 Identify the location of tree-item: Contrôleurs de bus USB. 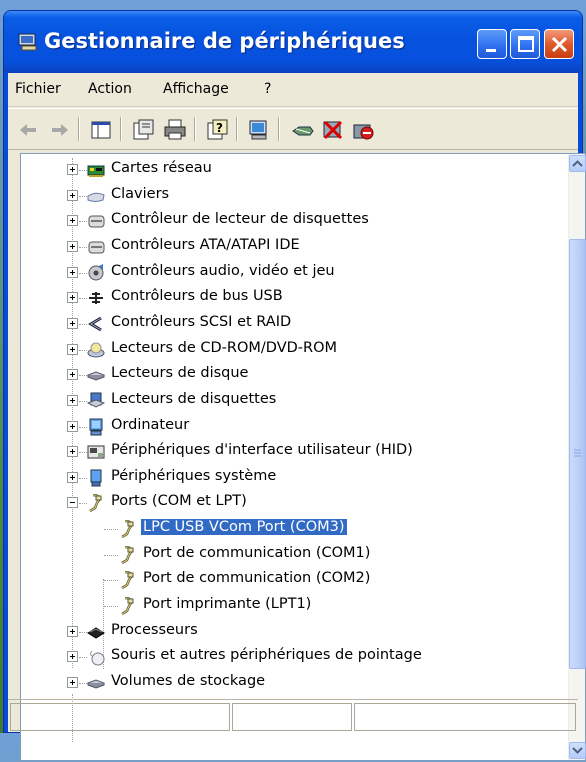
(293, 298).